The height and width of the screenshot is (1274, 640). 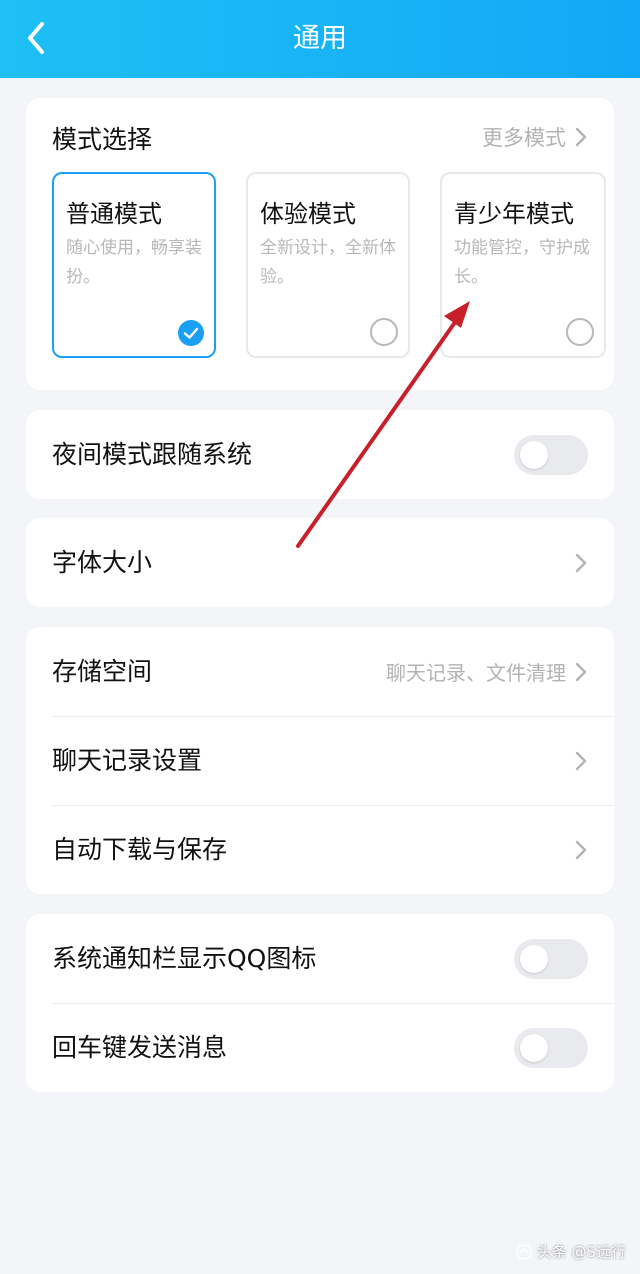 What do you see at coordinates (581, 1252) in the screenshot?
I see `watermark-text: 头条 @S远行` at bounding box center [581, 1252].